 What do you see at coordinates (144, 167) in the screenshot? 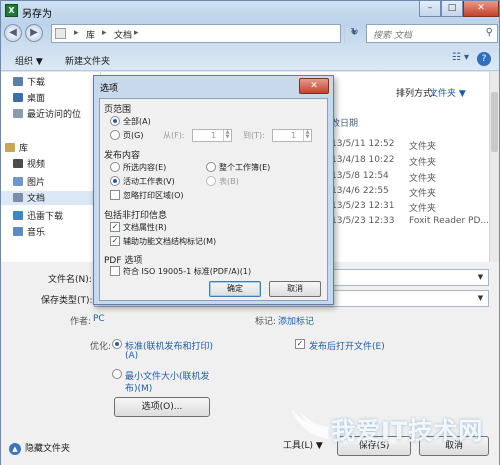
I see `selection-label: 所选内容(E)` at bounding box center [144, 167].